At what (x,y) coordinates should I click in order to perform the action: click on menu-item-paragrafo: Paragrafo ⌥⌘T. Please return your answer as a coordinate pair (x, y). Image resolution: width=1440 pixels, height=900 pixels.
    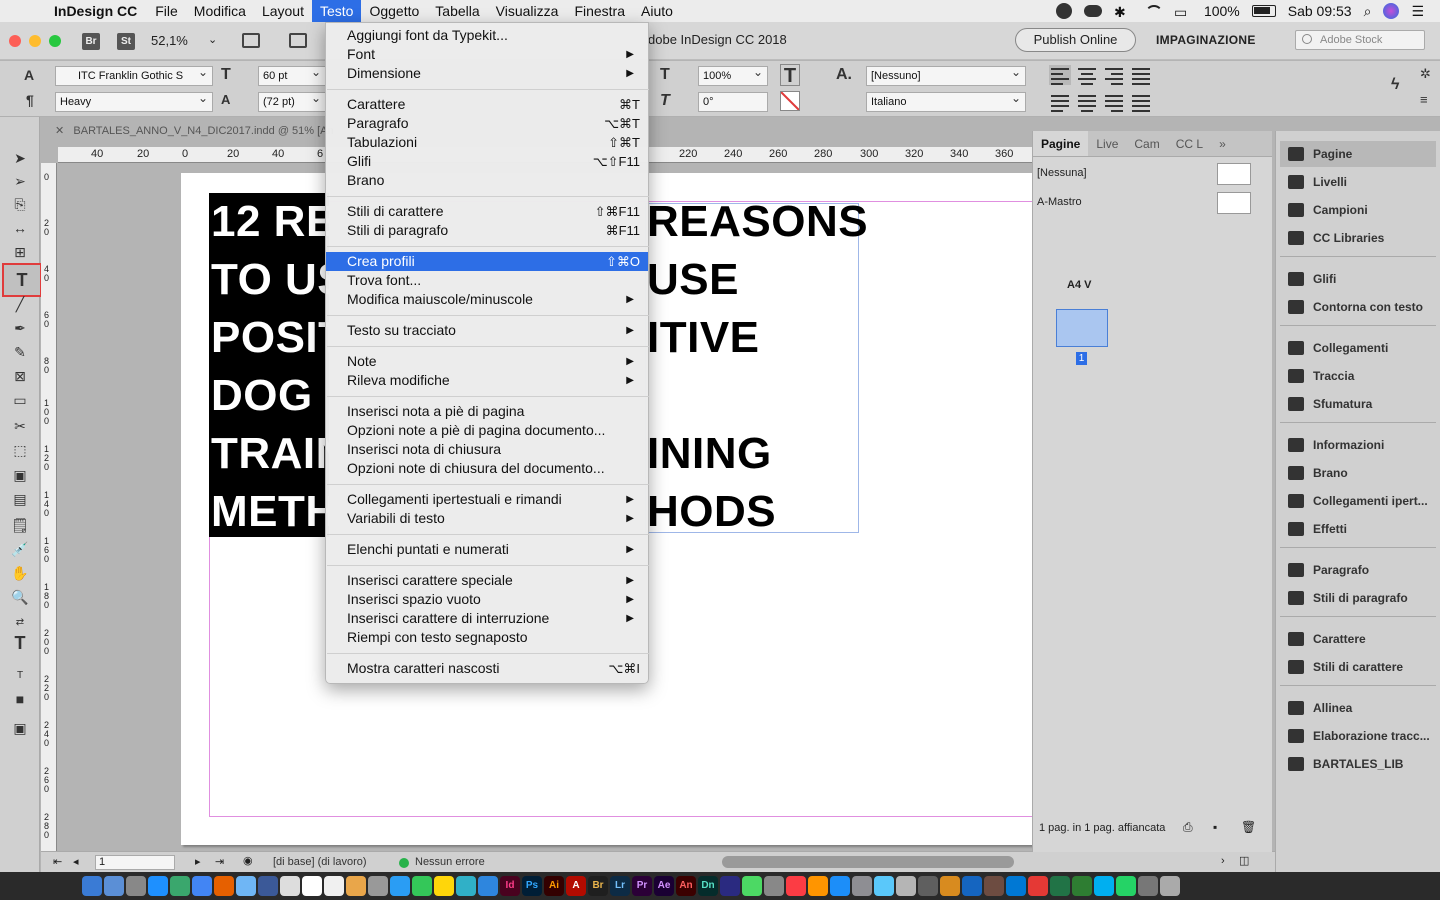
    Looking at the image, I should click on (487, 123).